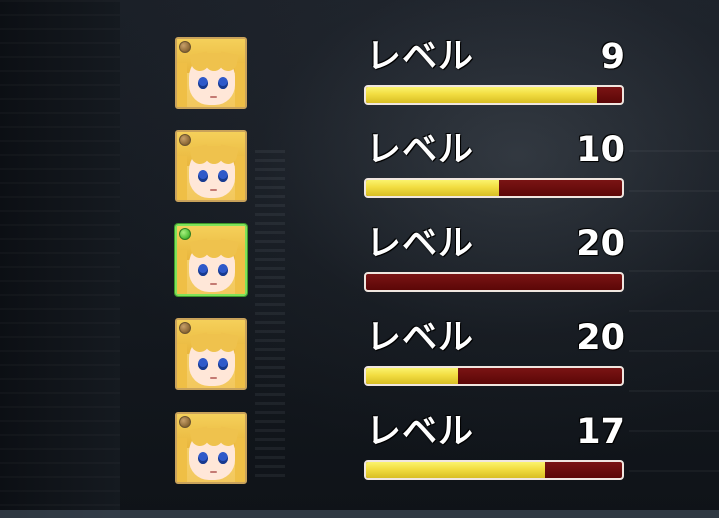 This screenshot has height=518, width=719. What do you see at coordinates (182, 460) in the screenshot?
I see `side-hair-left` at bounding box center [182, 460].